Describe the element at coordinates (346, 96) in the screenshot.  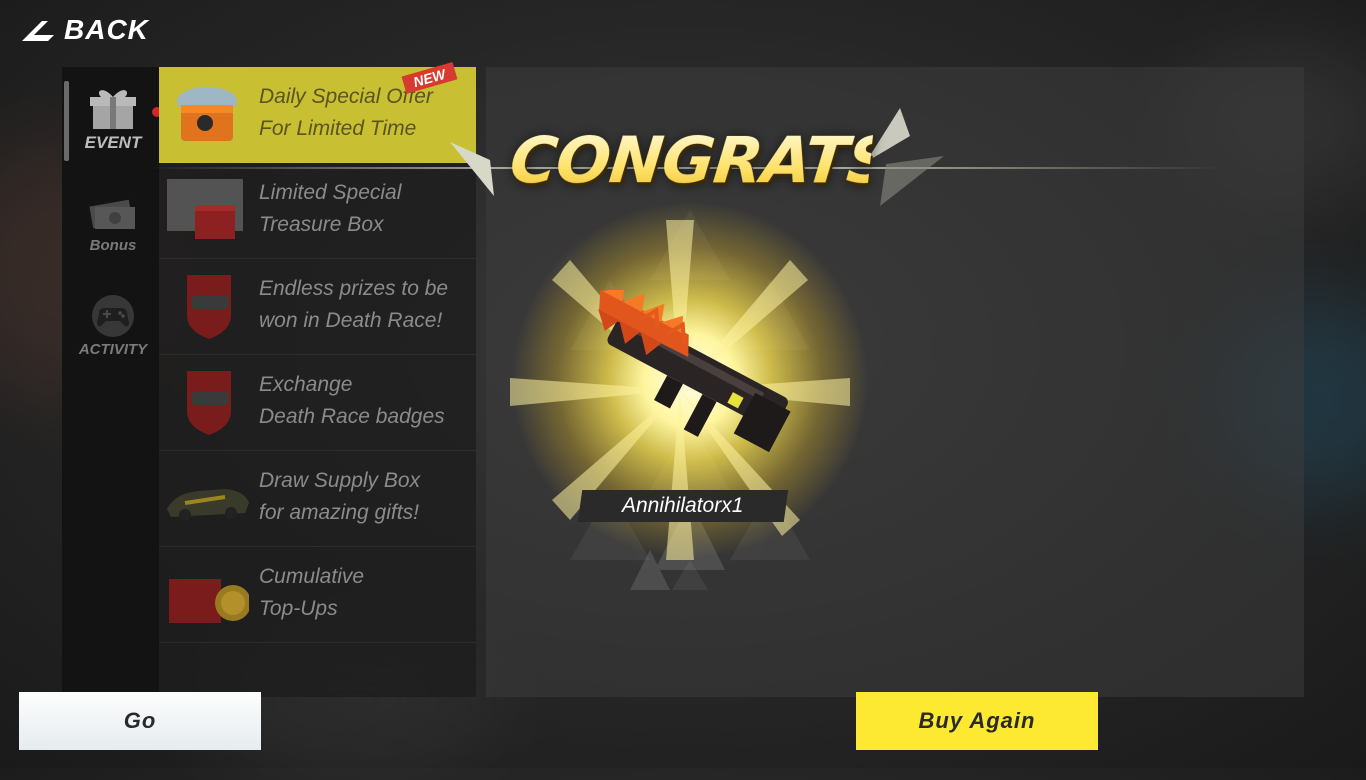
I see `event-title: Daily Special Offer` at that location.